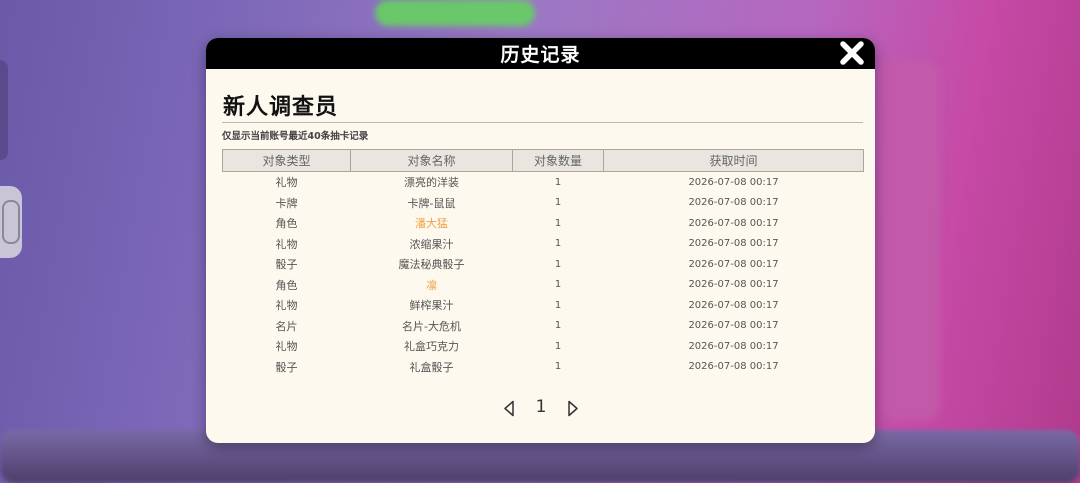  Describe the element at coordinates (4, 110) in the screenshot. I see `background-side-panel` at that location.